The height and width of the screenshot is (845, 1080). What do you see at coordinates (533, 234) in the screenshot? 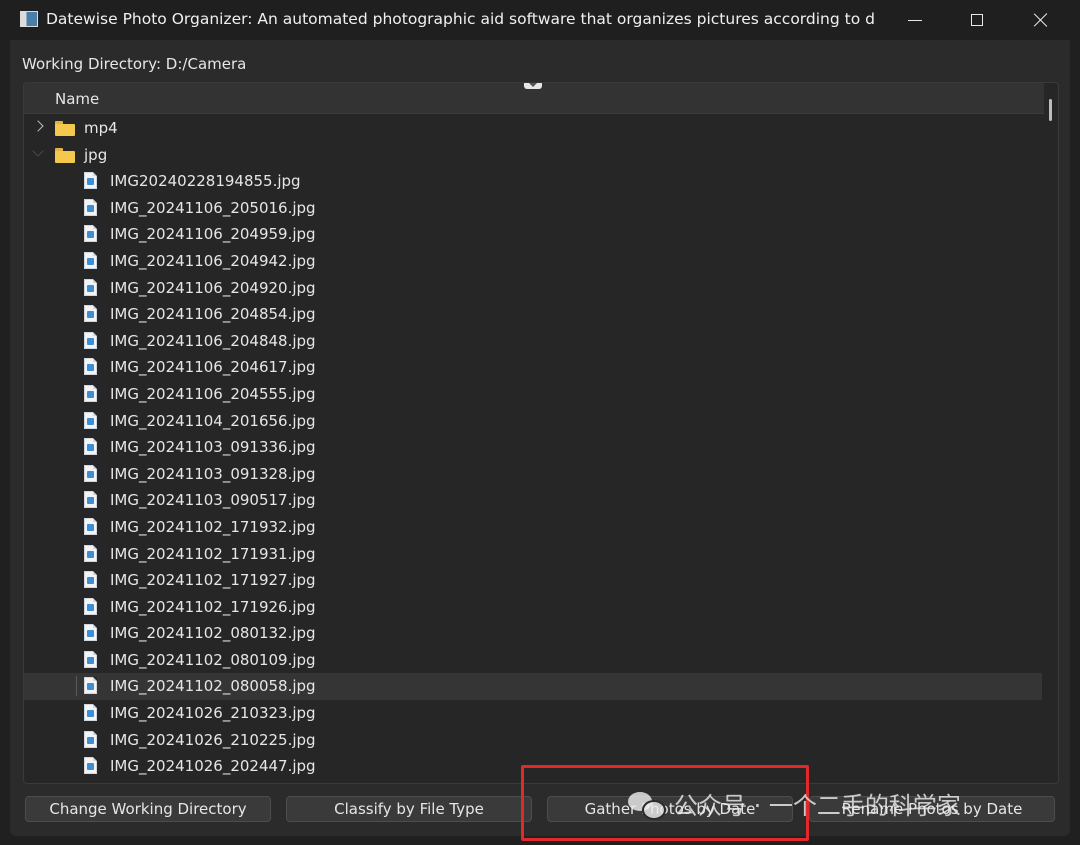
I see `tree-file-row: IMG_20241106_204959.jpg` at bounding box center [533, 234].